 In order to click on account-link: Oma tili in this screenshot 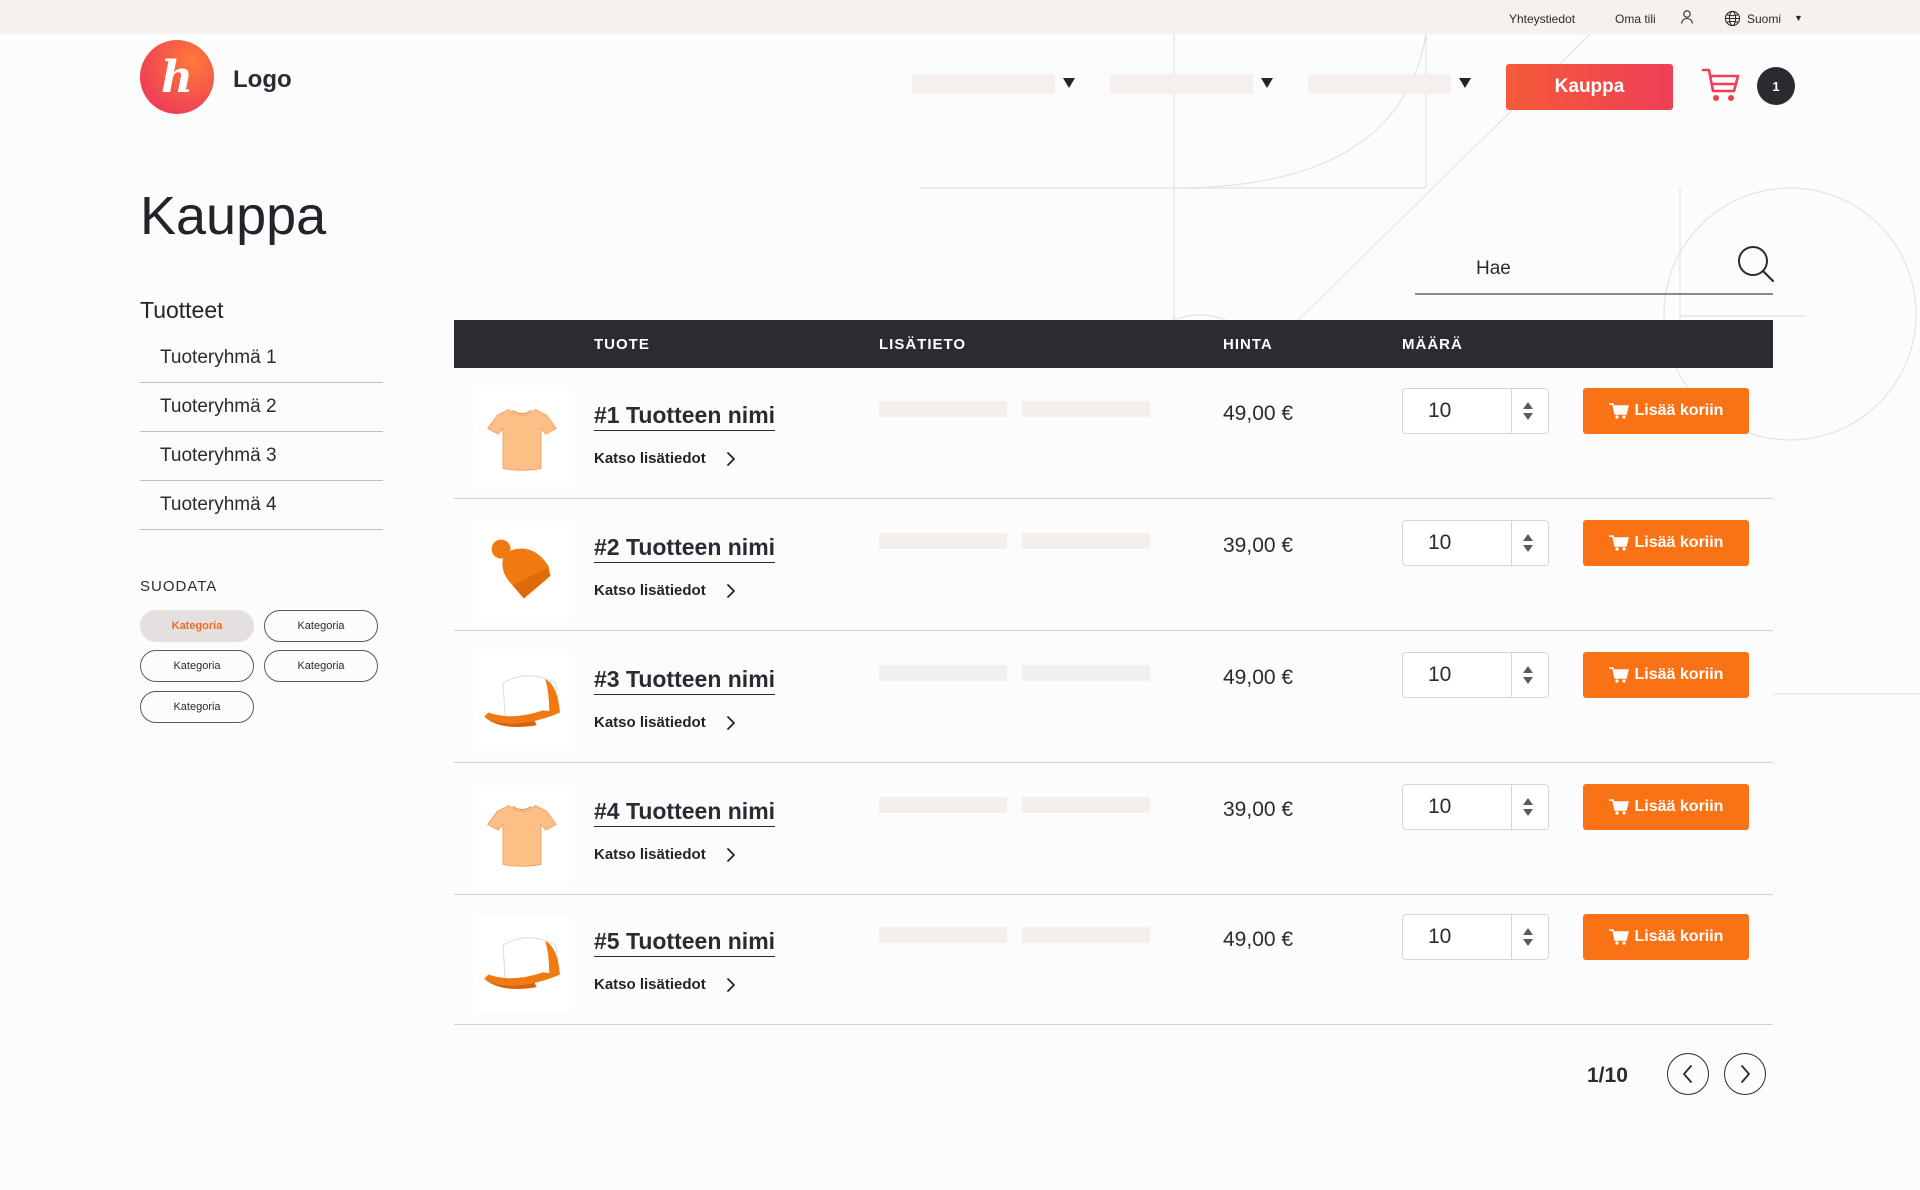, I will do `click(1635, 19)`.